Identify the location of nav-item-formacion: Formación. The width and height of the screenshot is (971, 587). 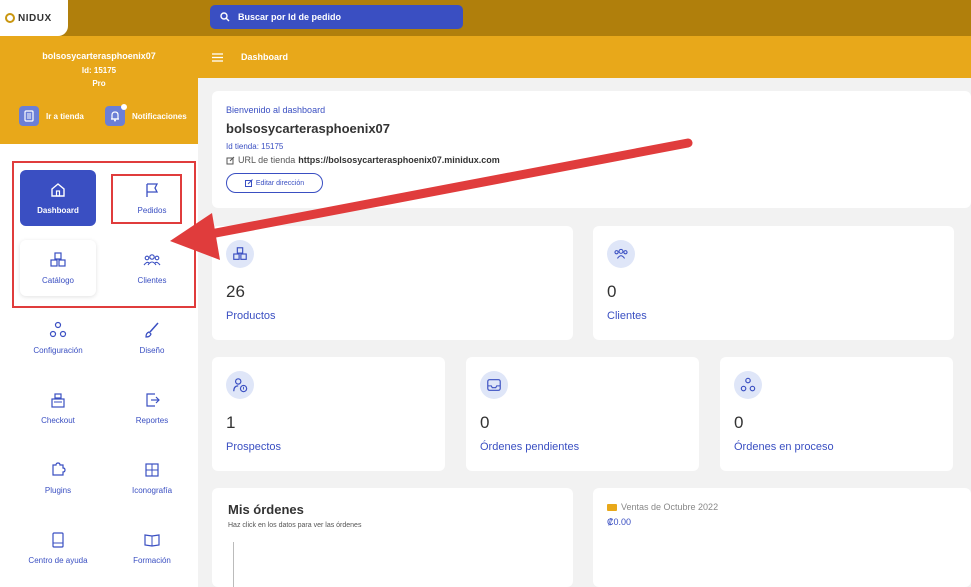
(152, 548).